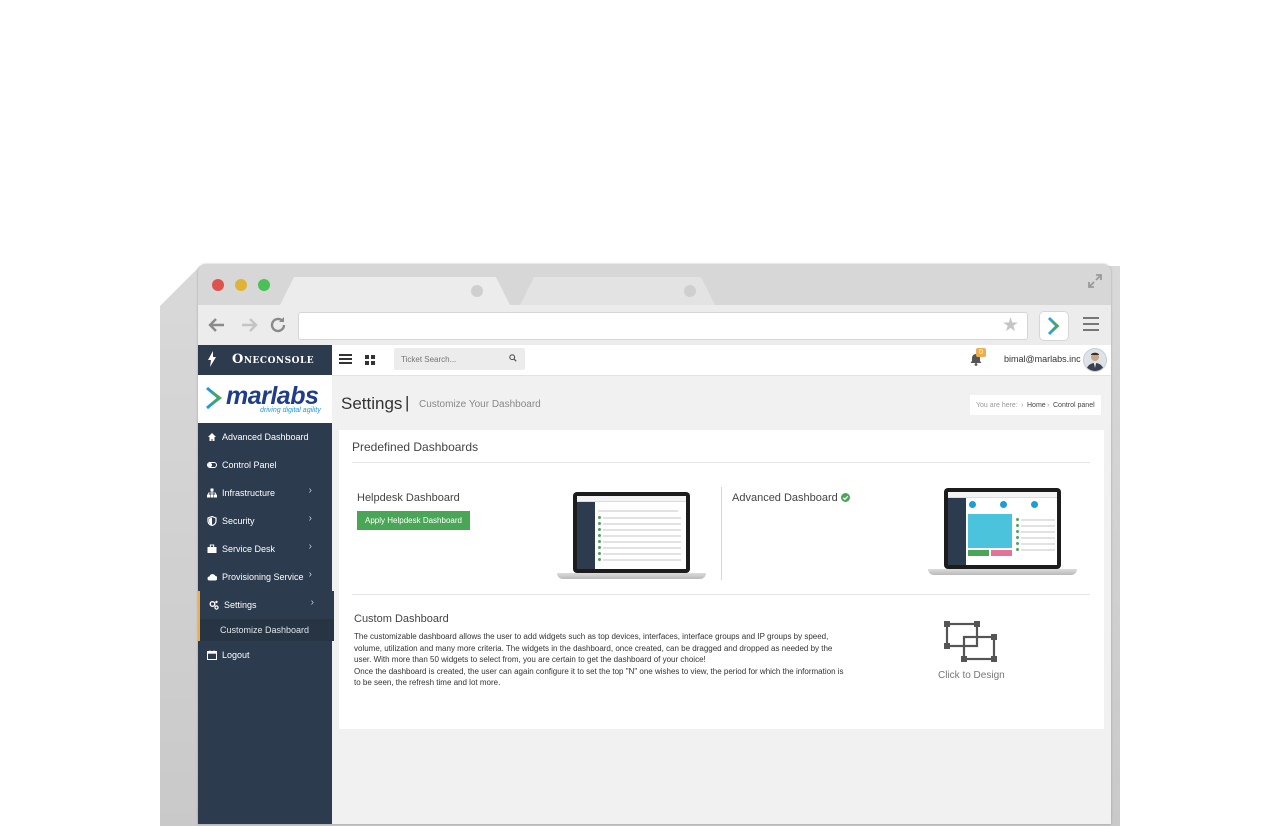 The image size is (1280, 826). What do you see at coordinates (214, 398) in the screenshot?
I see `marlabs-mark-icon` at bounding box center [214, 398].